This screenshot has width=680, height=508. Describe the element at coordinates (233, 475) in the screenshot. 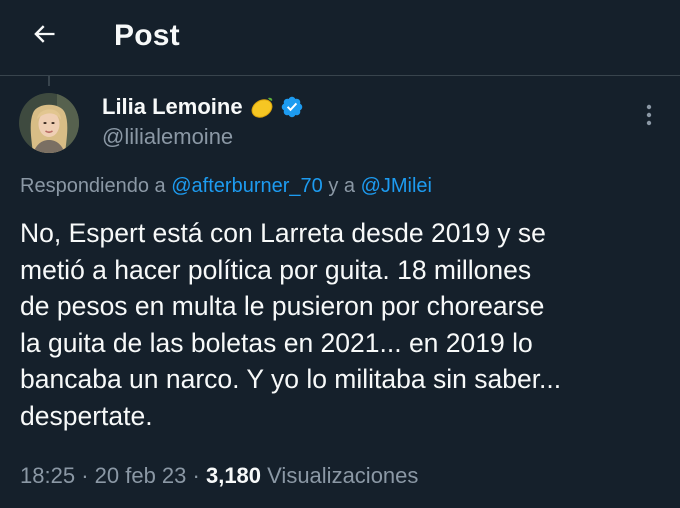

I see `views-count: 3,180` at that location.